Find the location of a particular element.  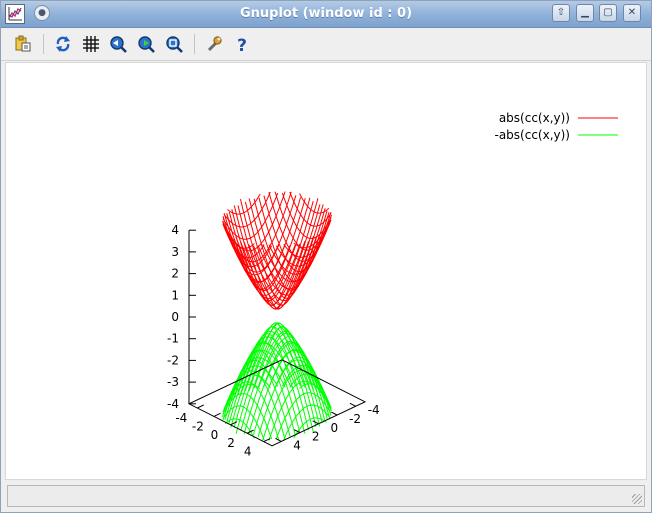

legend-label-neg-abs: -abs(cc(x,y)) is located at coordinates (533, 135).